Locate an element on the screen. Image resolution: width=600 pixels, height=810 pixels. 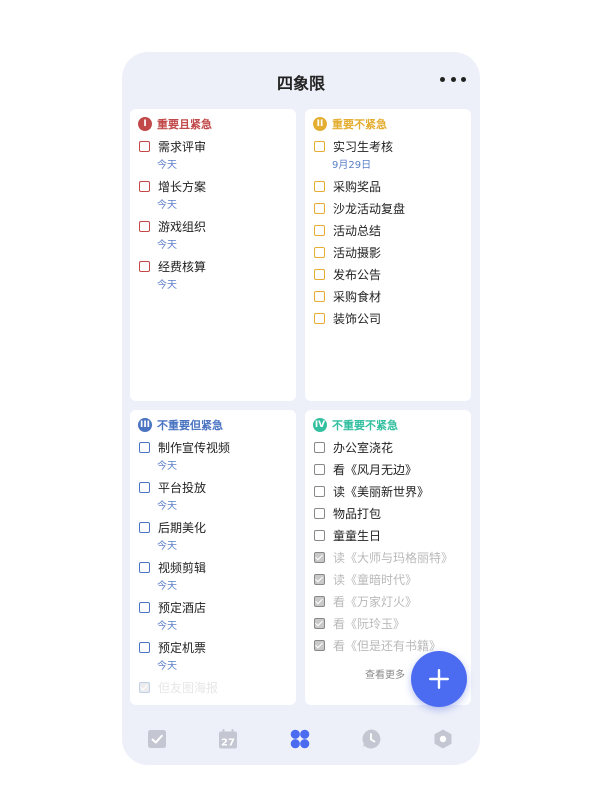
task-label: 游戏组织 is located at coordinates (182, 227).